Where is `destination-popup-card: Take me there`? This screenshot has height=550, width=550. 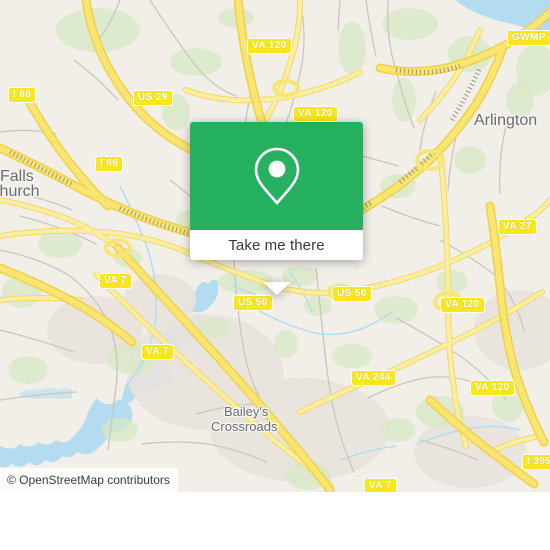 destination-popup-card: Take me there is located at coordinates (276, 208).